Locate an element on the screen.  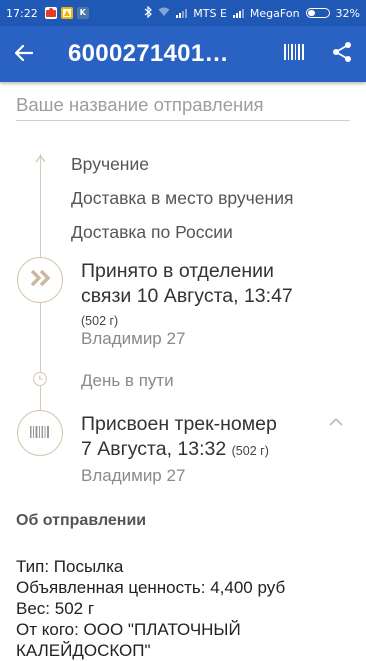
timeline-arrow-up-icon is located at coordinates (40, 157).